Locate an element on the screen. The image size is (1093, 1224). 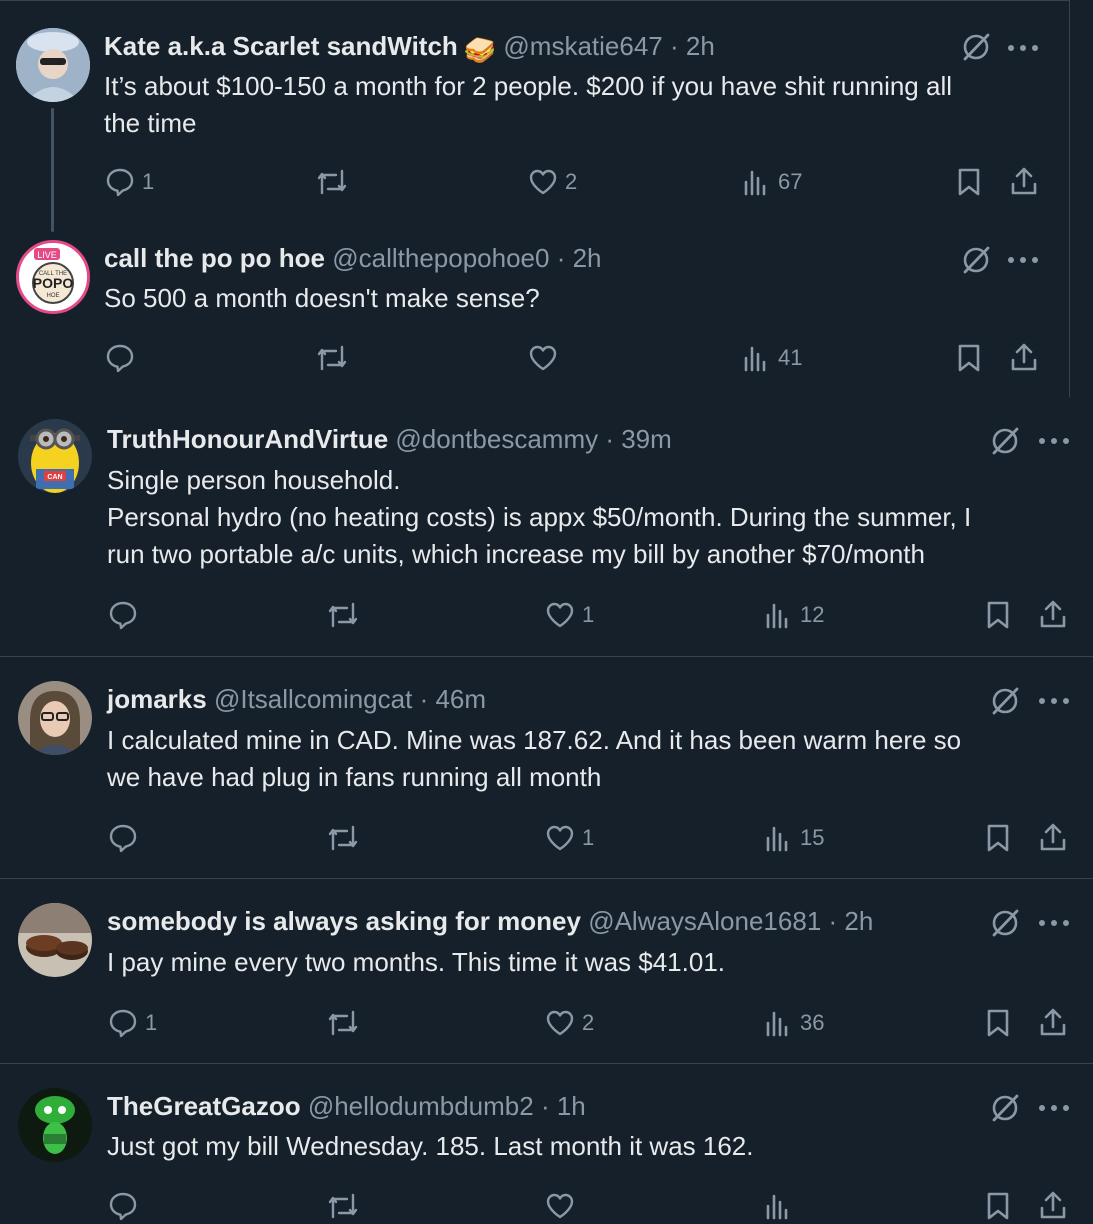
timestamp: · 39m is located at coordinates (638, 439).